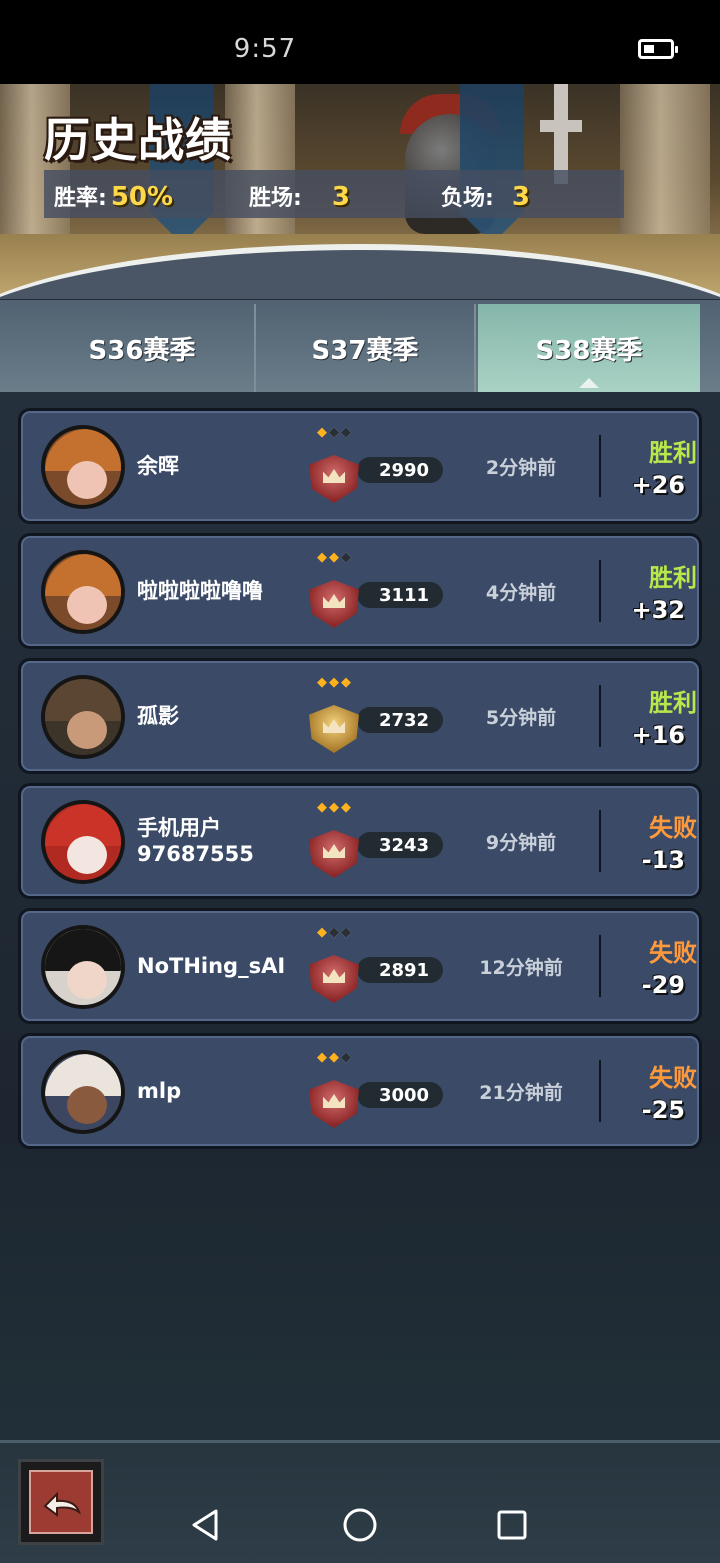  I want to click on time-ago: 12分钟前, so click(521, 967).